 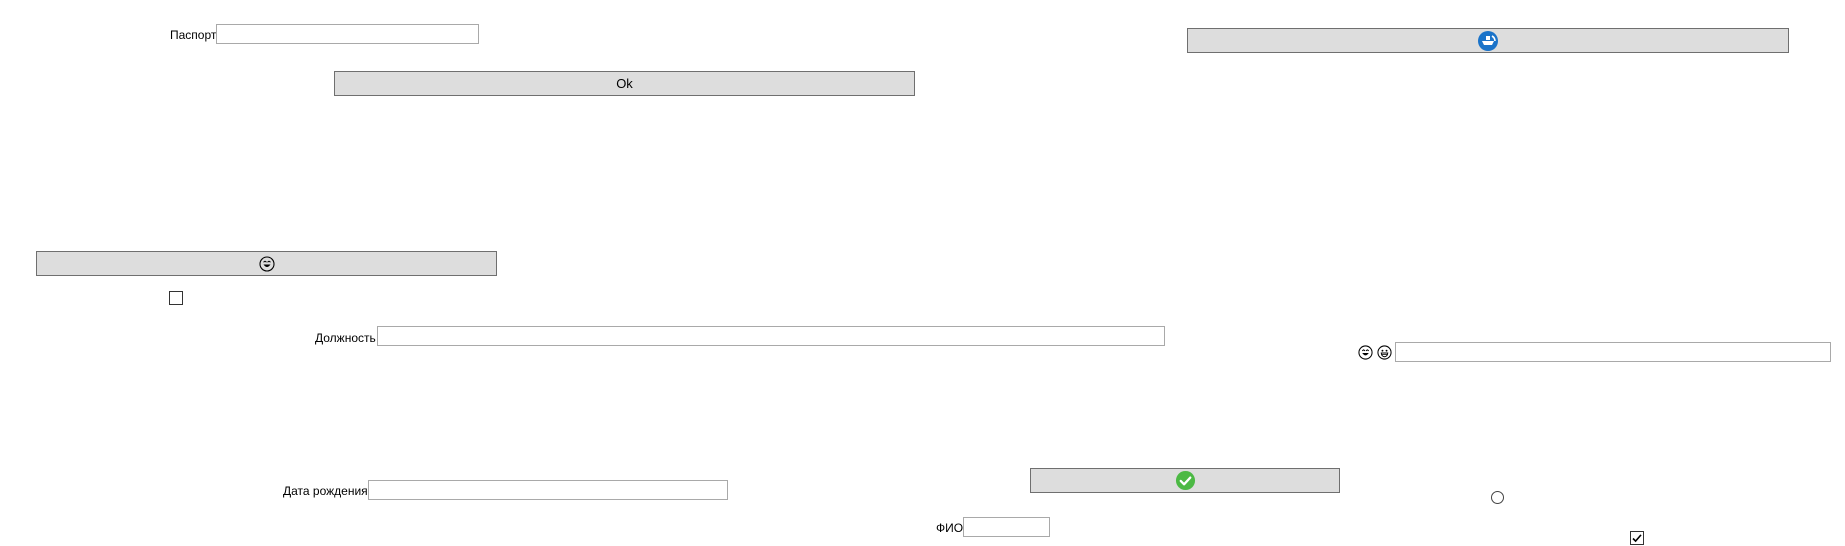 What do you see at coordinates (345, 338) in the screenshot?
I see `position-label: Должность` at bounding box center [345, 338].